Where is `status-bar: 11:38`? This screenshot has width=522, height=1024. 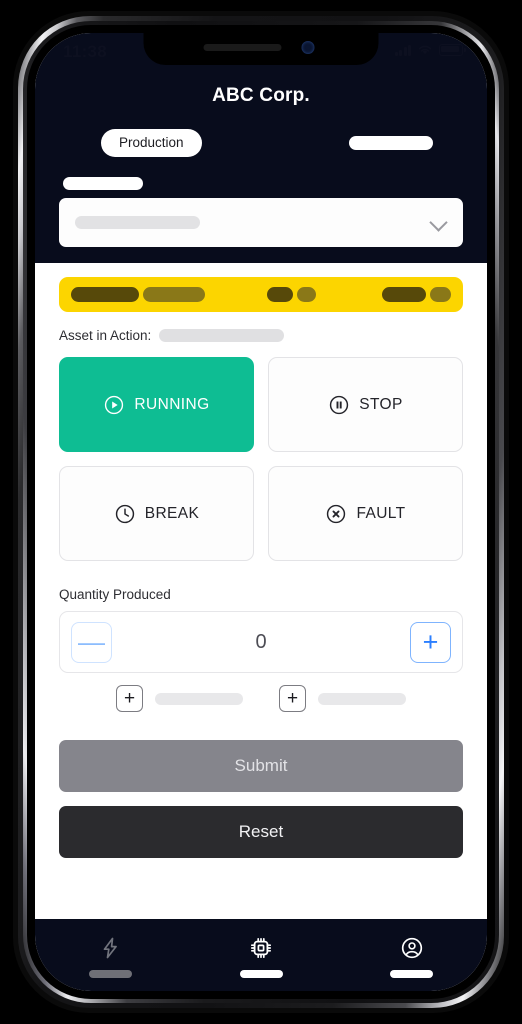 status-bar: 11:38 is located at coordinates (261, 54).